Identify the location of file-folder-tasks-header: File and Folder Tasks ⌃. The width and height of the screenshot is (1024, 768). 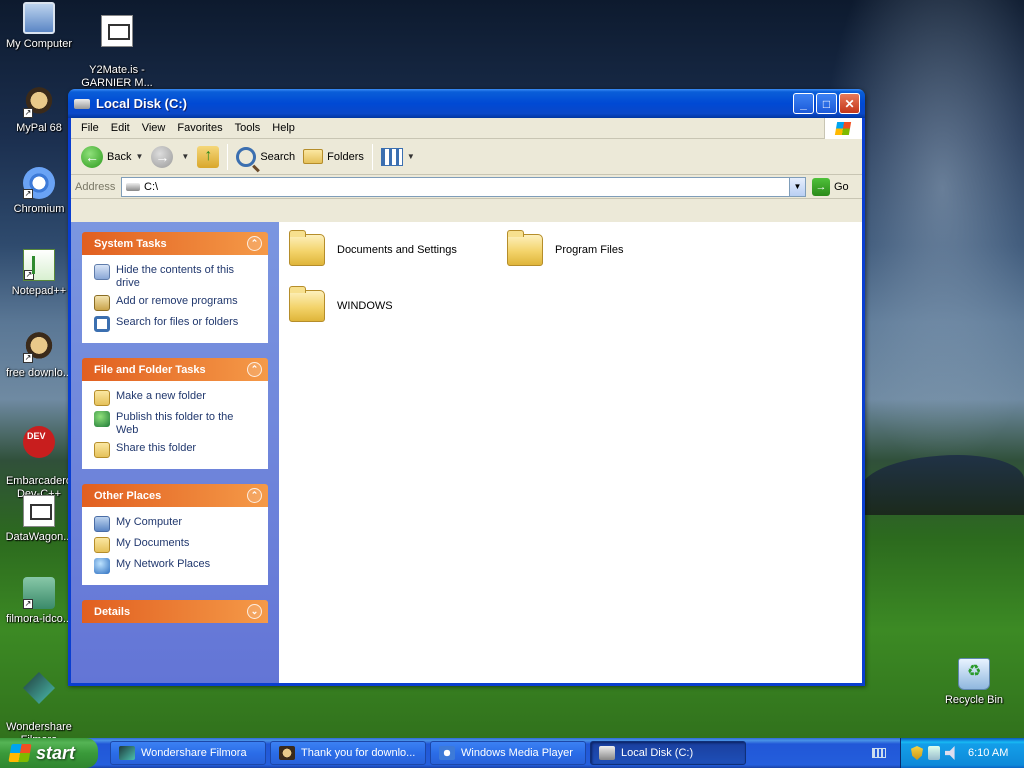
(175, 369).